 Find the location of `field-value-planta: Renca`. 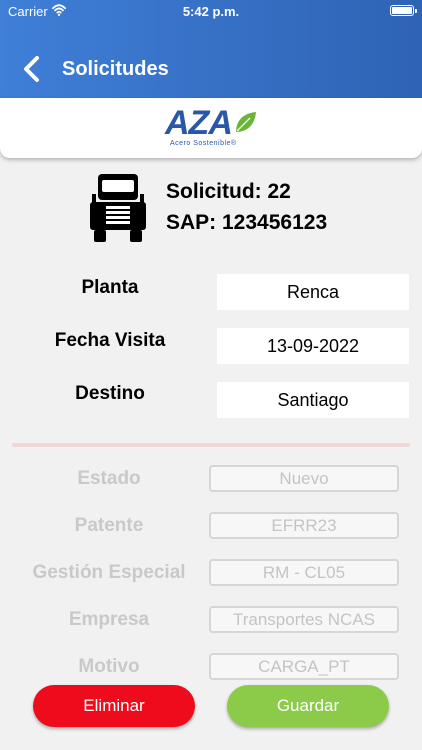

field-value-planta: Renca is located at coordinates (313, 292).